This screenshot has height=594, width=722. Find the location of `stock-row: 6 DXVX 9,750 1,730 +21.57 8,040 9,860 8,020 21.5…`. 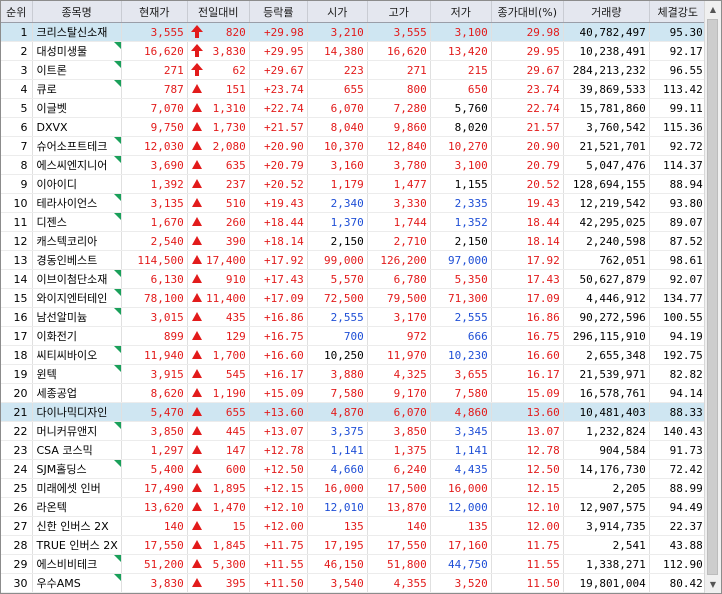

stock-row: 6 DXVX 9,750 1,730 +21.57 8,040 9,860 8,020 21.5… is located at coordinates (354, 127).